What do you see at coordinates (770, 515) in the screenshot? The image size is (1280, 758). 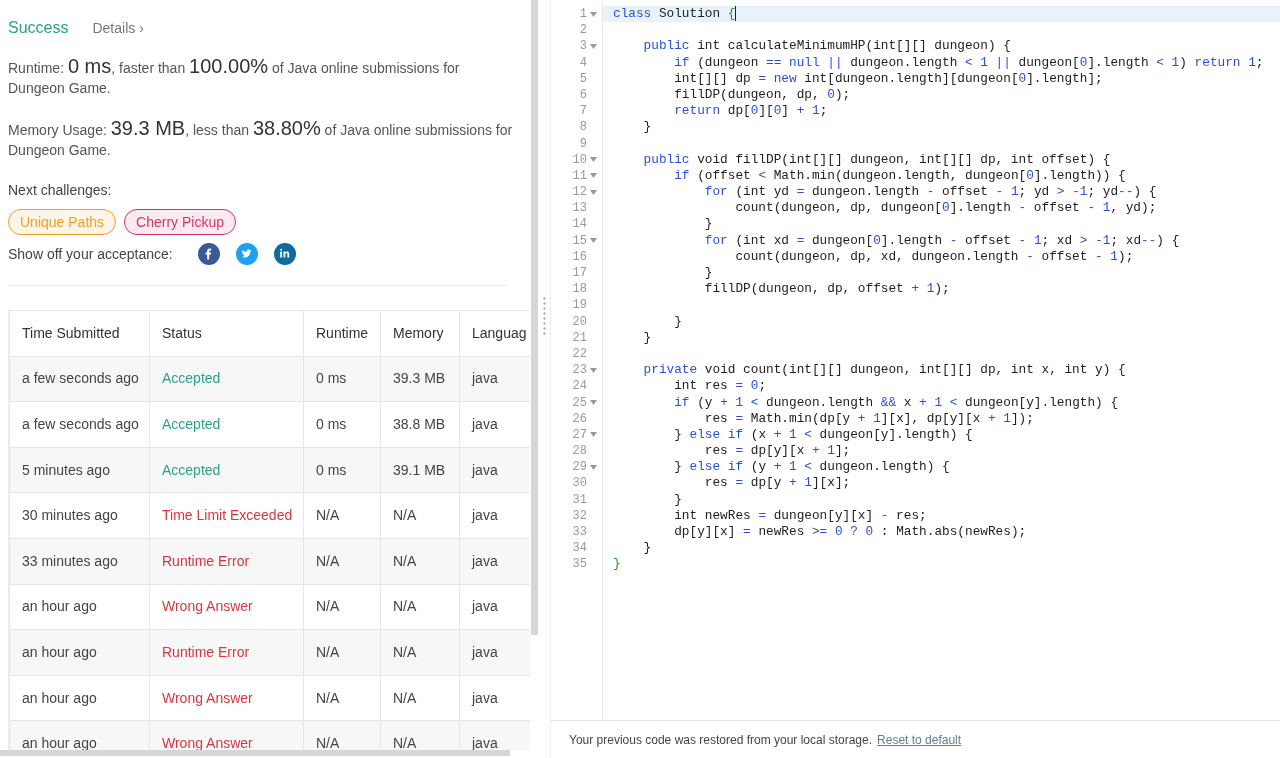 I see `code-line: int newRes = dungeon[y][x] - res;` at bounding box center [770, 515].